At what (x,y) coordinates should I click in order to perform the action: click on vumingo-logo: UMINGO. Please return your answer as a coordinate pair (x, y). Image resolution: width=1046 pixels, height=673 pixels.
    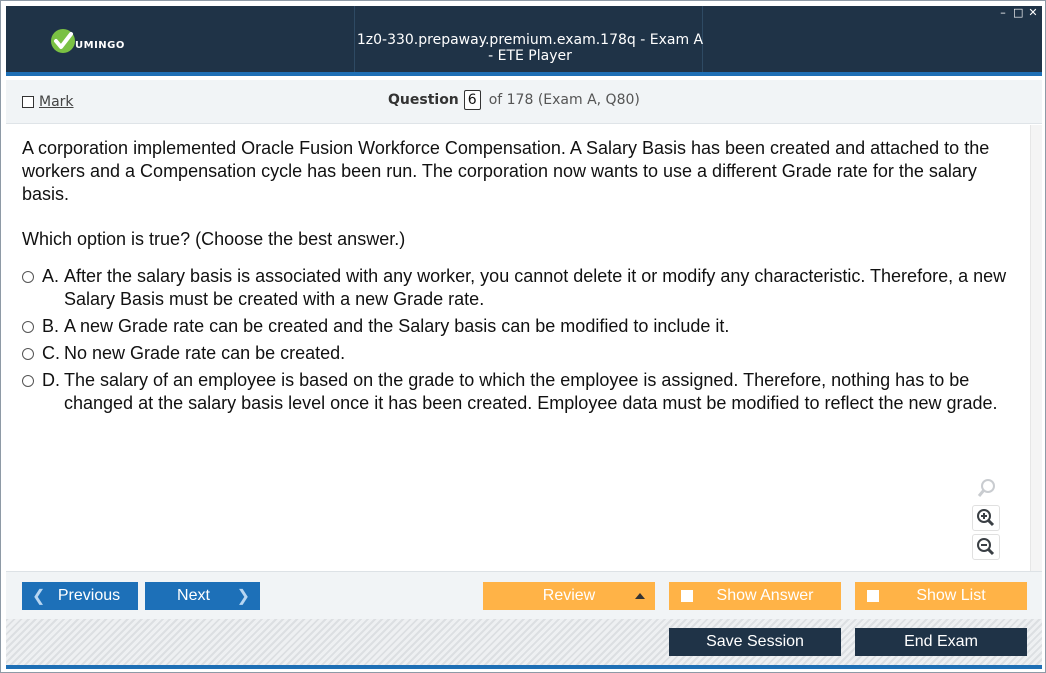
    Looking at the image, I should click on (87, 41).